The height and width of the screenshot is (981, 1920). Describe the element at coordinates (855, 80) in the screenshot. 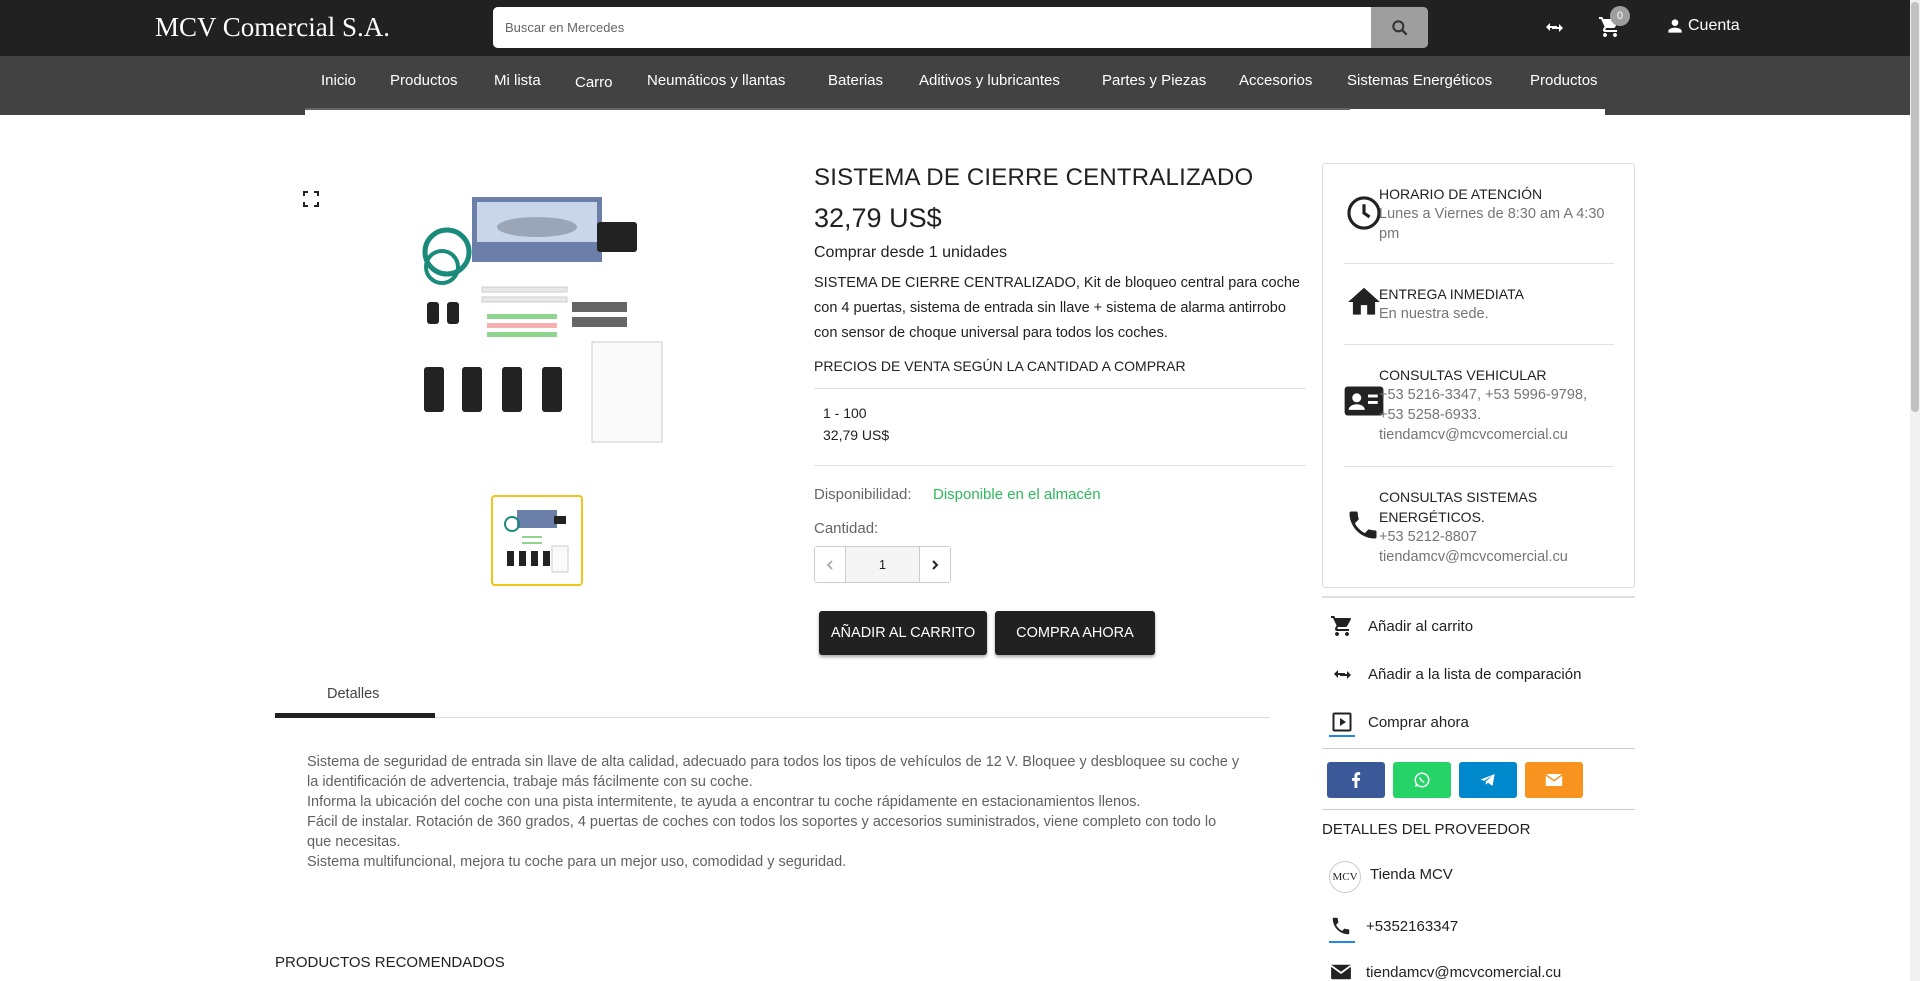

I see `nav-item-baterias: Baterias` at that location.